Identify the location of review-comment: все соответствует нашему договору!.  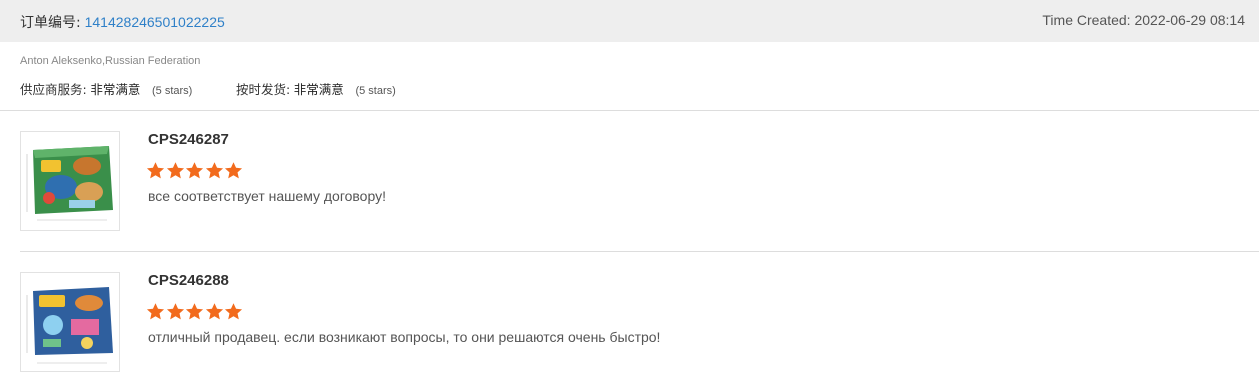
(267, 196).